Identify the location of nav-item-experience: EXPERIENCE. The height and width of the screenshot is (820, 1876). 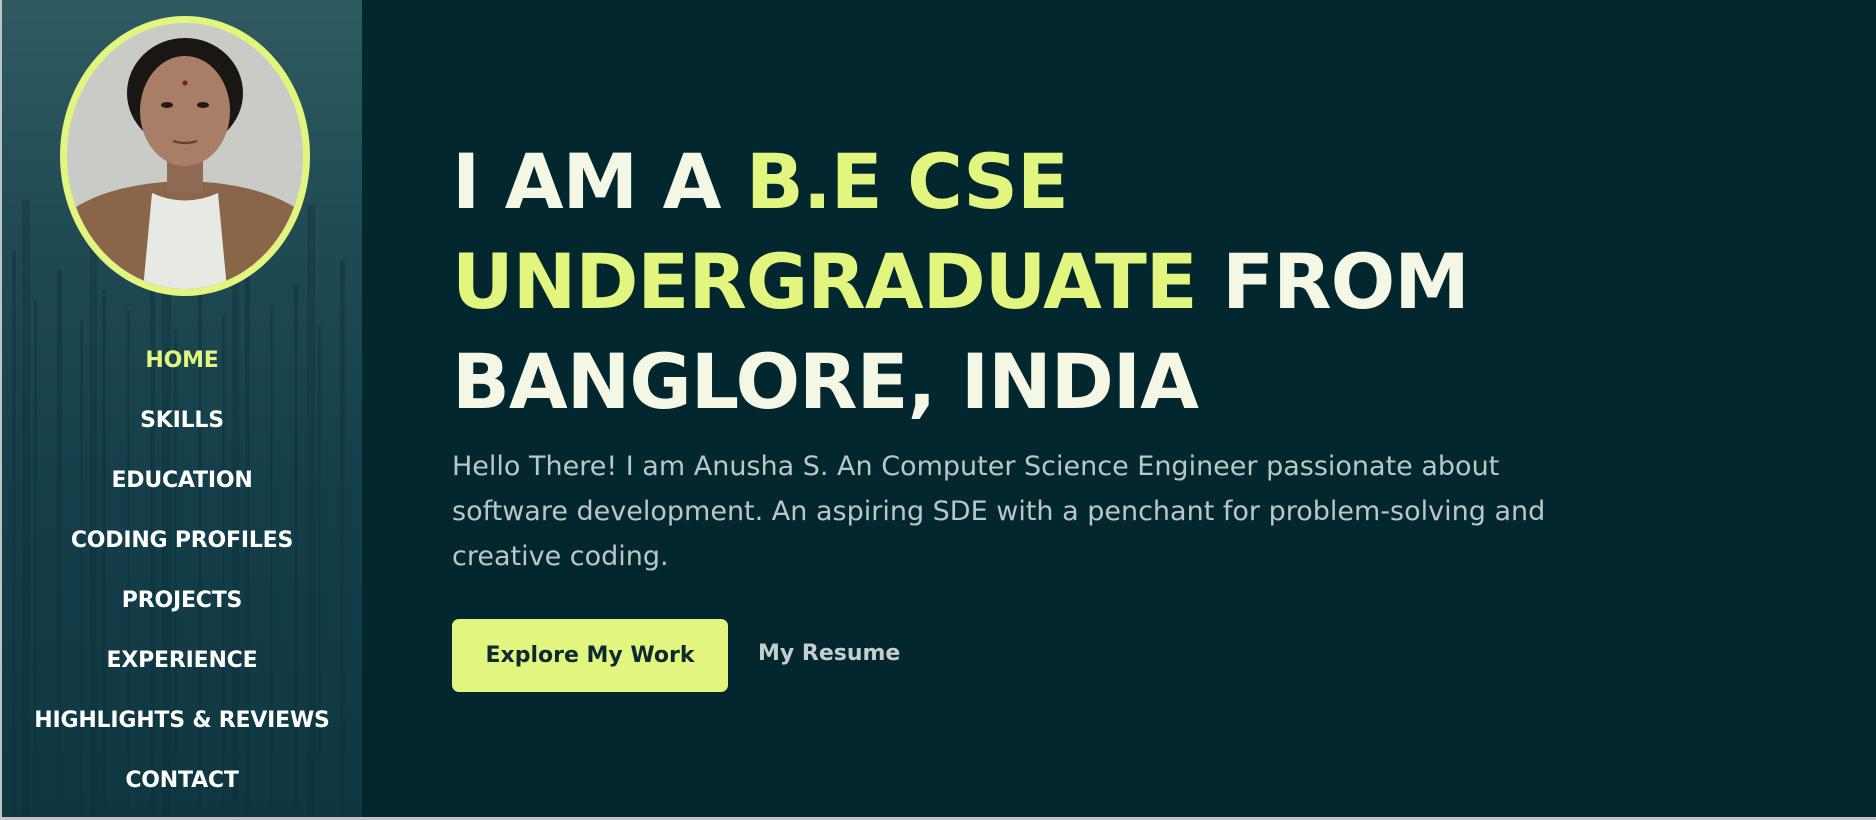
(182, 660).